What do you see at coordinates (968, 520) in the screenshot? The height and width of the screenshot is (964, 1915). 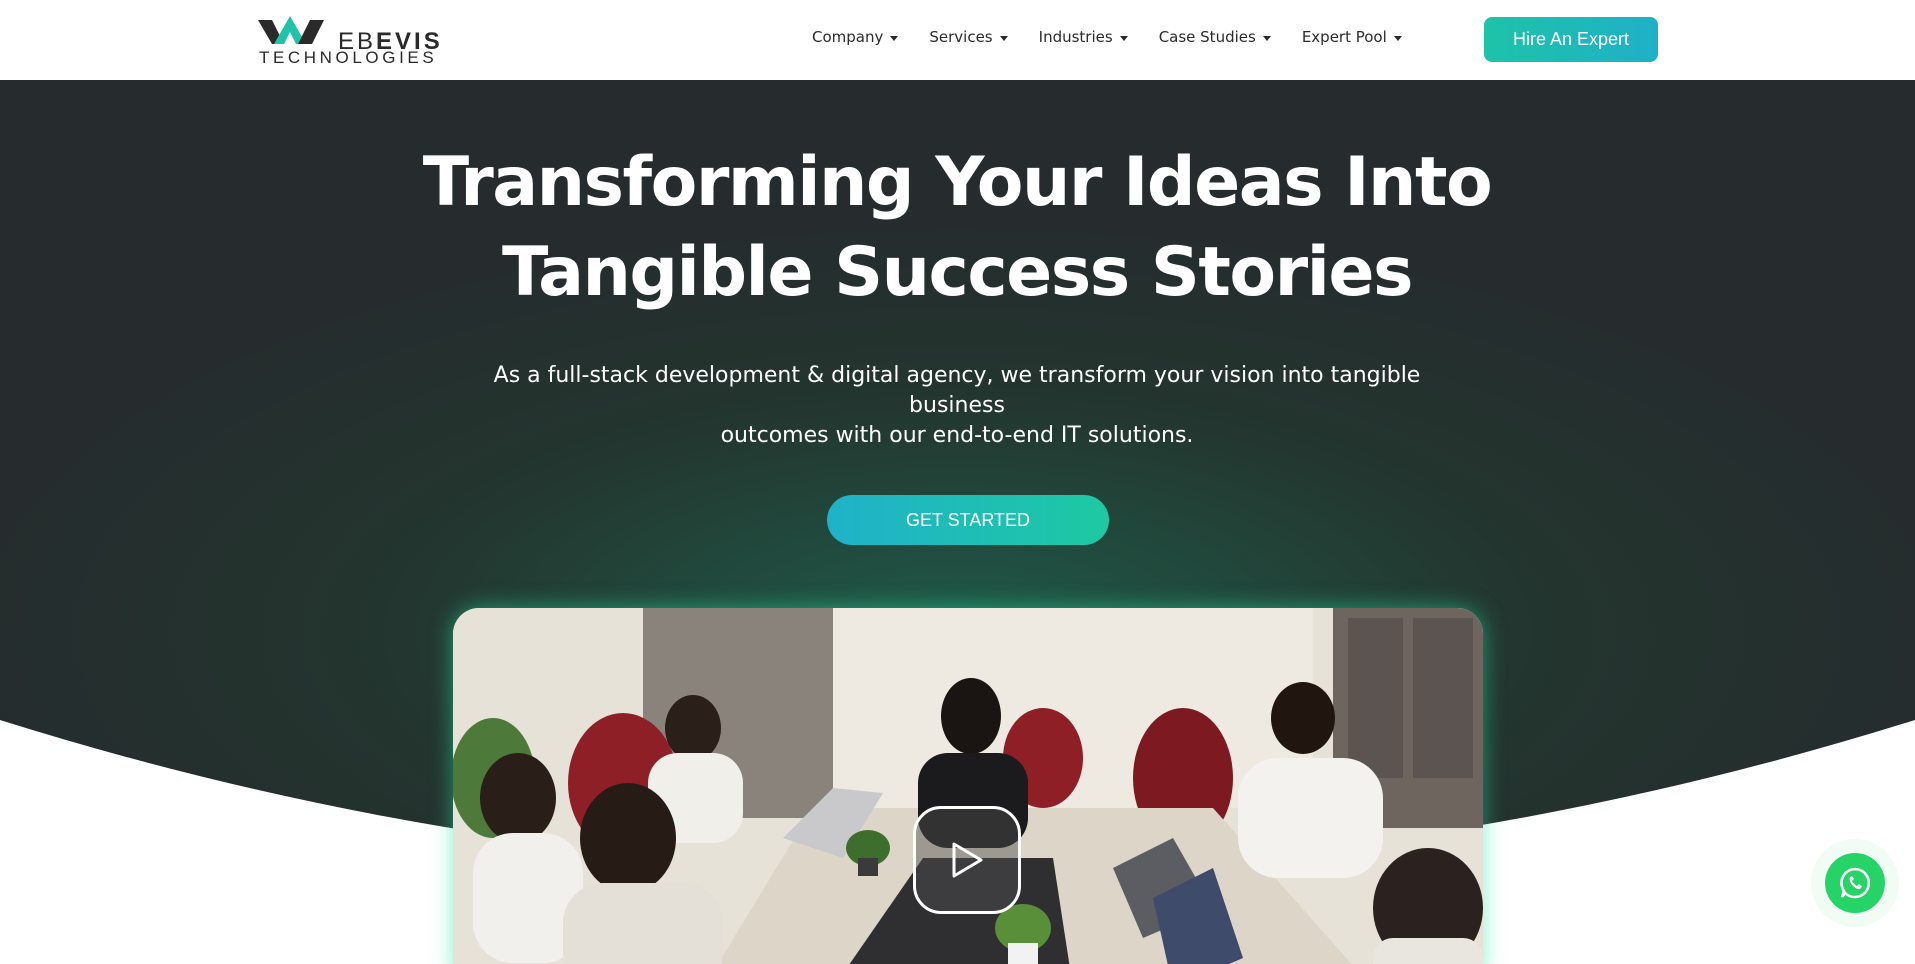 I see `get-started-button: GET STARTED` at bounding box center [968, 520].